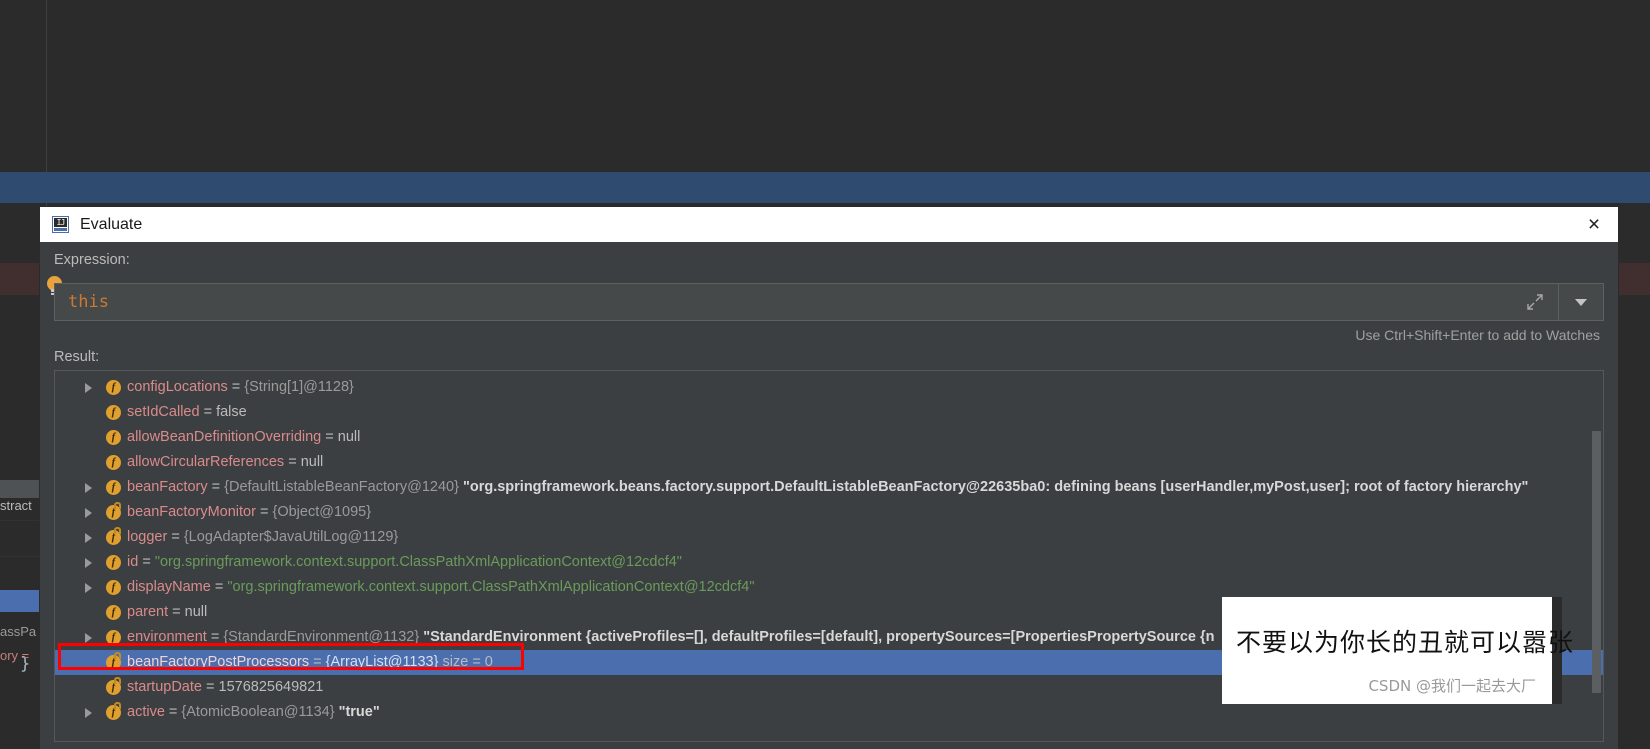 This screenshot has height=749, width=1650. What do you see at coordinates (191, 512) in the screenshot?
I see `field-name: beanFactoryMonitor` at bounding box center [191, 512].